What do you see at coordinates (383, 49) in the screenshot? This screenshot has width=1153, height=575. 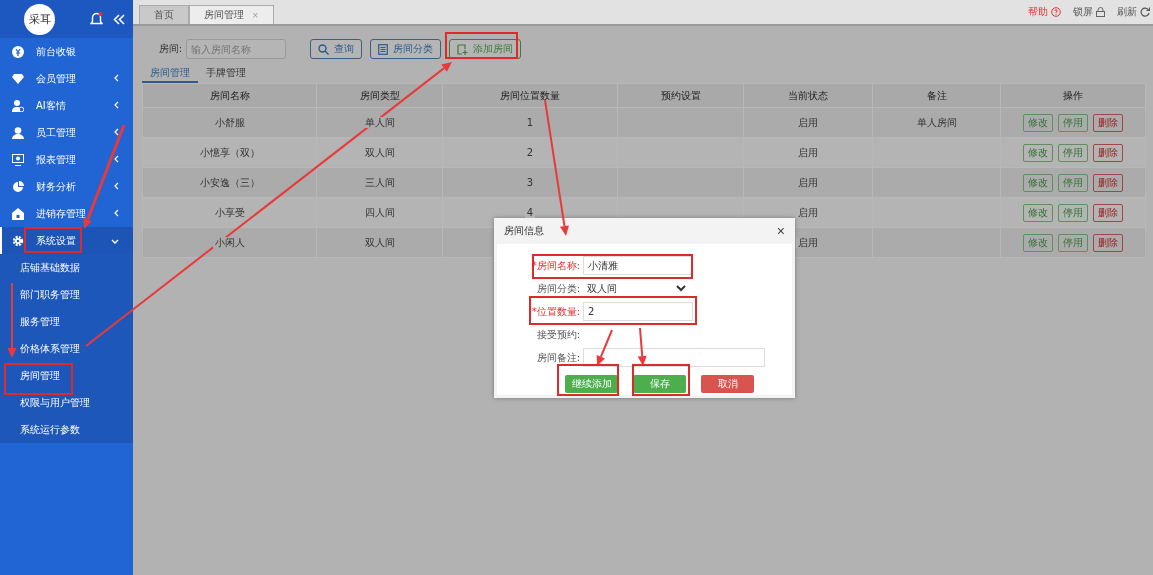 I see `list-icon` at bounding box center [383, 49].